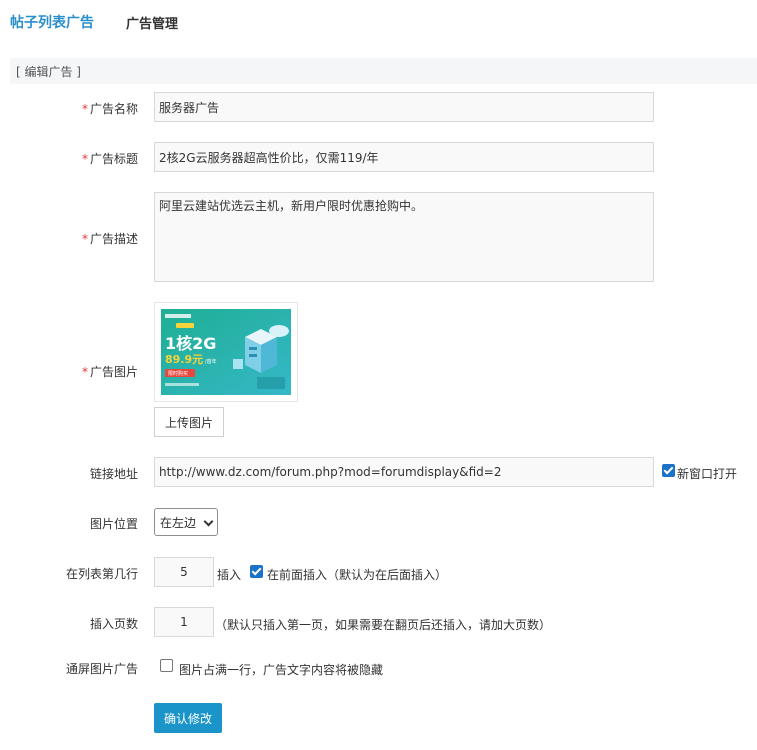  Describe the element at coordinates (184, 359) in the screenshot. I see `ad-price: 89.9元` at that location.